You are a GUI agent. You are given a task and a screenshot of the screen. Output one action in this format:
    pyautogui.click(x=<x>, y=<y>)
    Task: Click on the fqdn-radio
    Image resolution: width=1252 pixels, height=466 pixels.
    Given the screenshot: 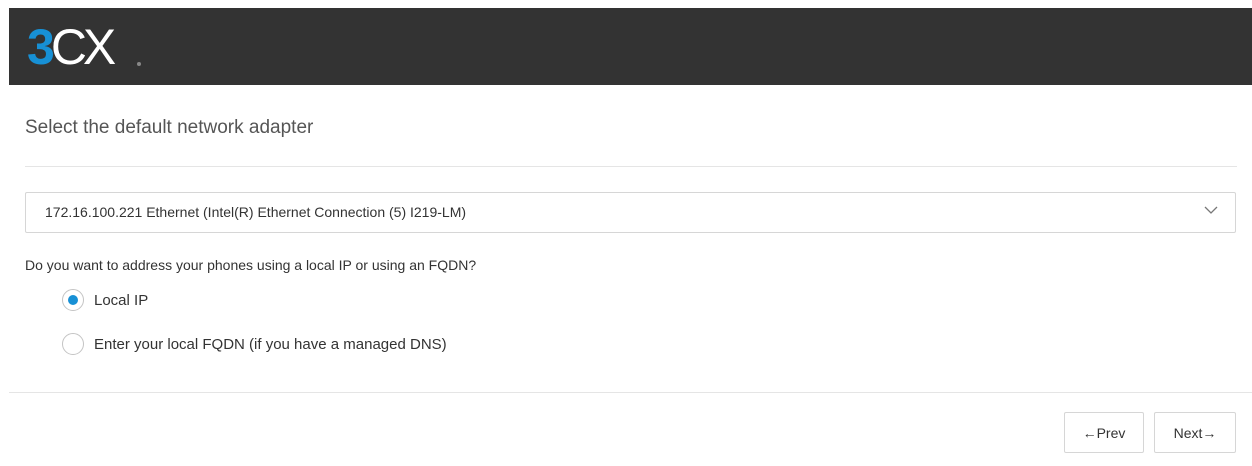 What is the action you would take?
    pyautogui.click(x=73, y=344)
    